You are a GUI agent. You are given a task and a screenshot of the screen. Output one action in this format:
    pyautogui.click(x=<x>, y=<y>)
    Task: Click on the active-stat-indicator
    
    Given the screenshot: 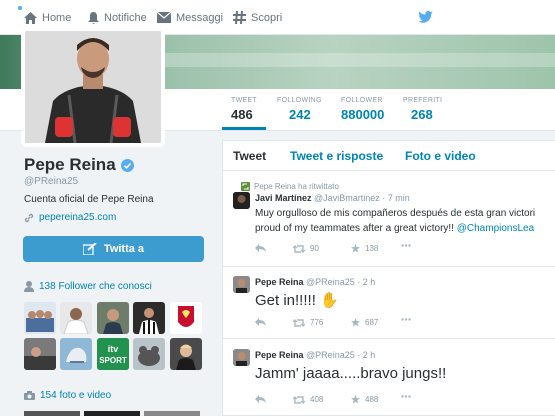 What is the action you would take?
    pyautogui.click(x=244, y=128)
    